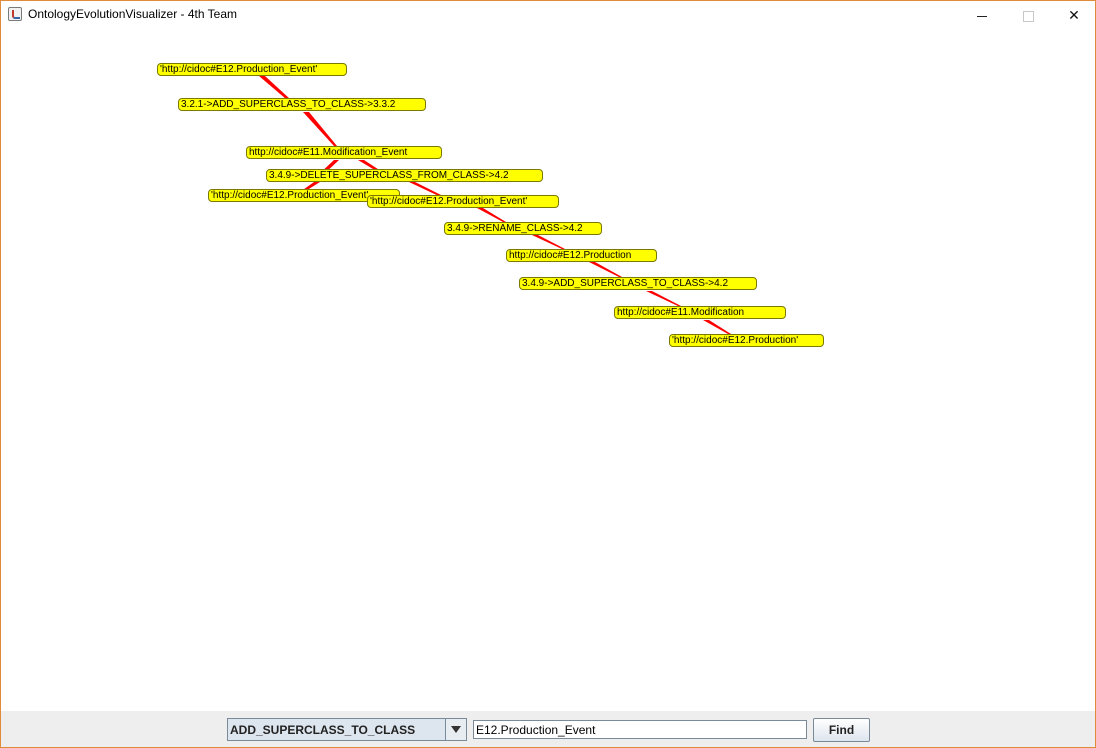 This screenshot has height=748, width=1096. Describe the element at coordinates (302, 104) in the screenshot. I see `graph-node: 3.2.1->ADD_SUPERCLASS_TO_CLASS->3.3.2` at that location.